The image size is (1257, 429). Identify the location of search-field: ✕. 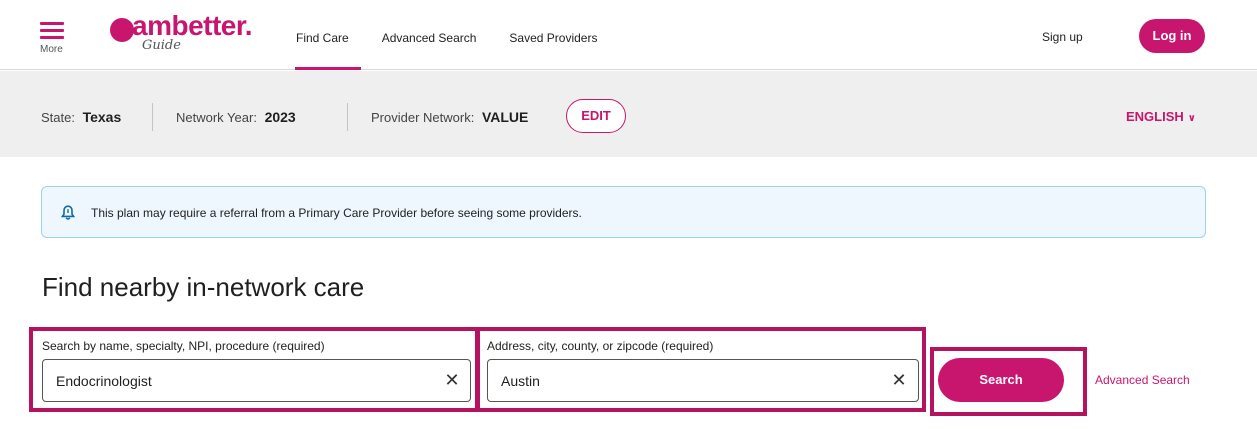
(256, 380).